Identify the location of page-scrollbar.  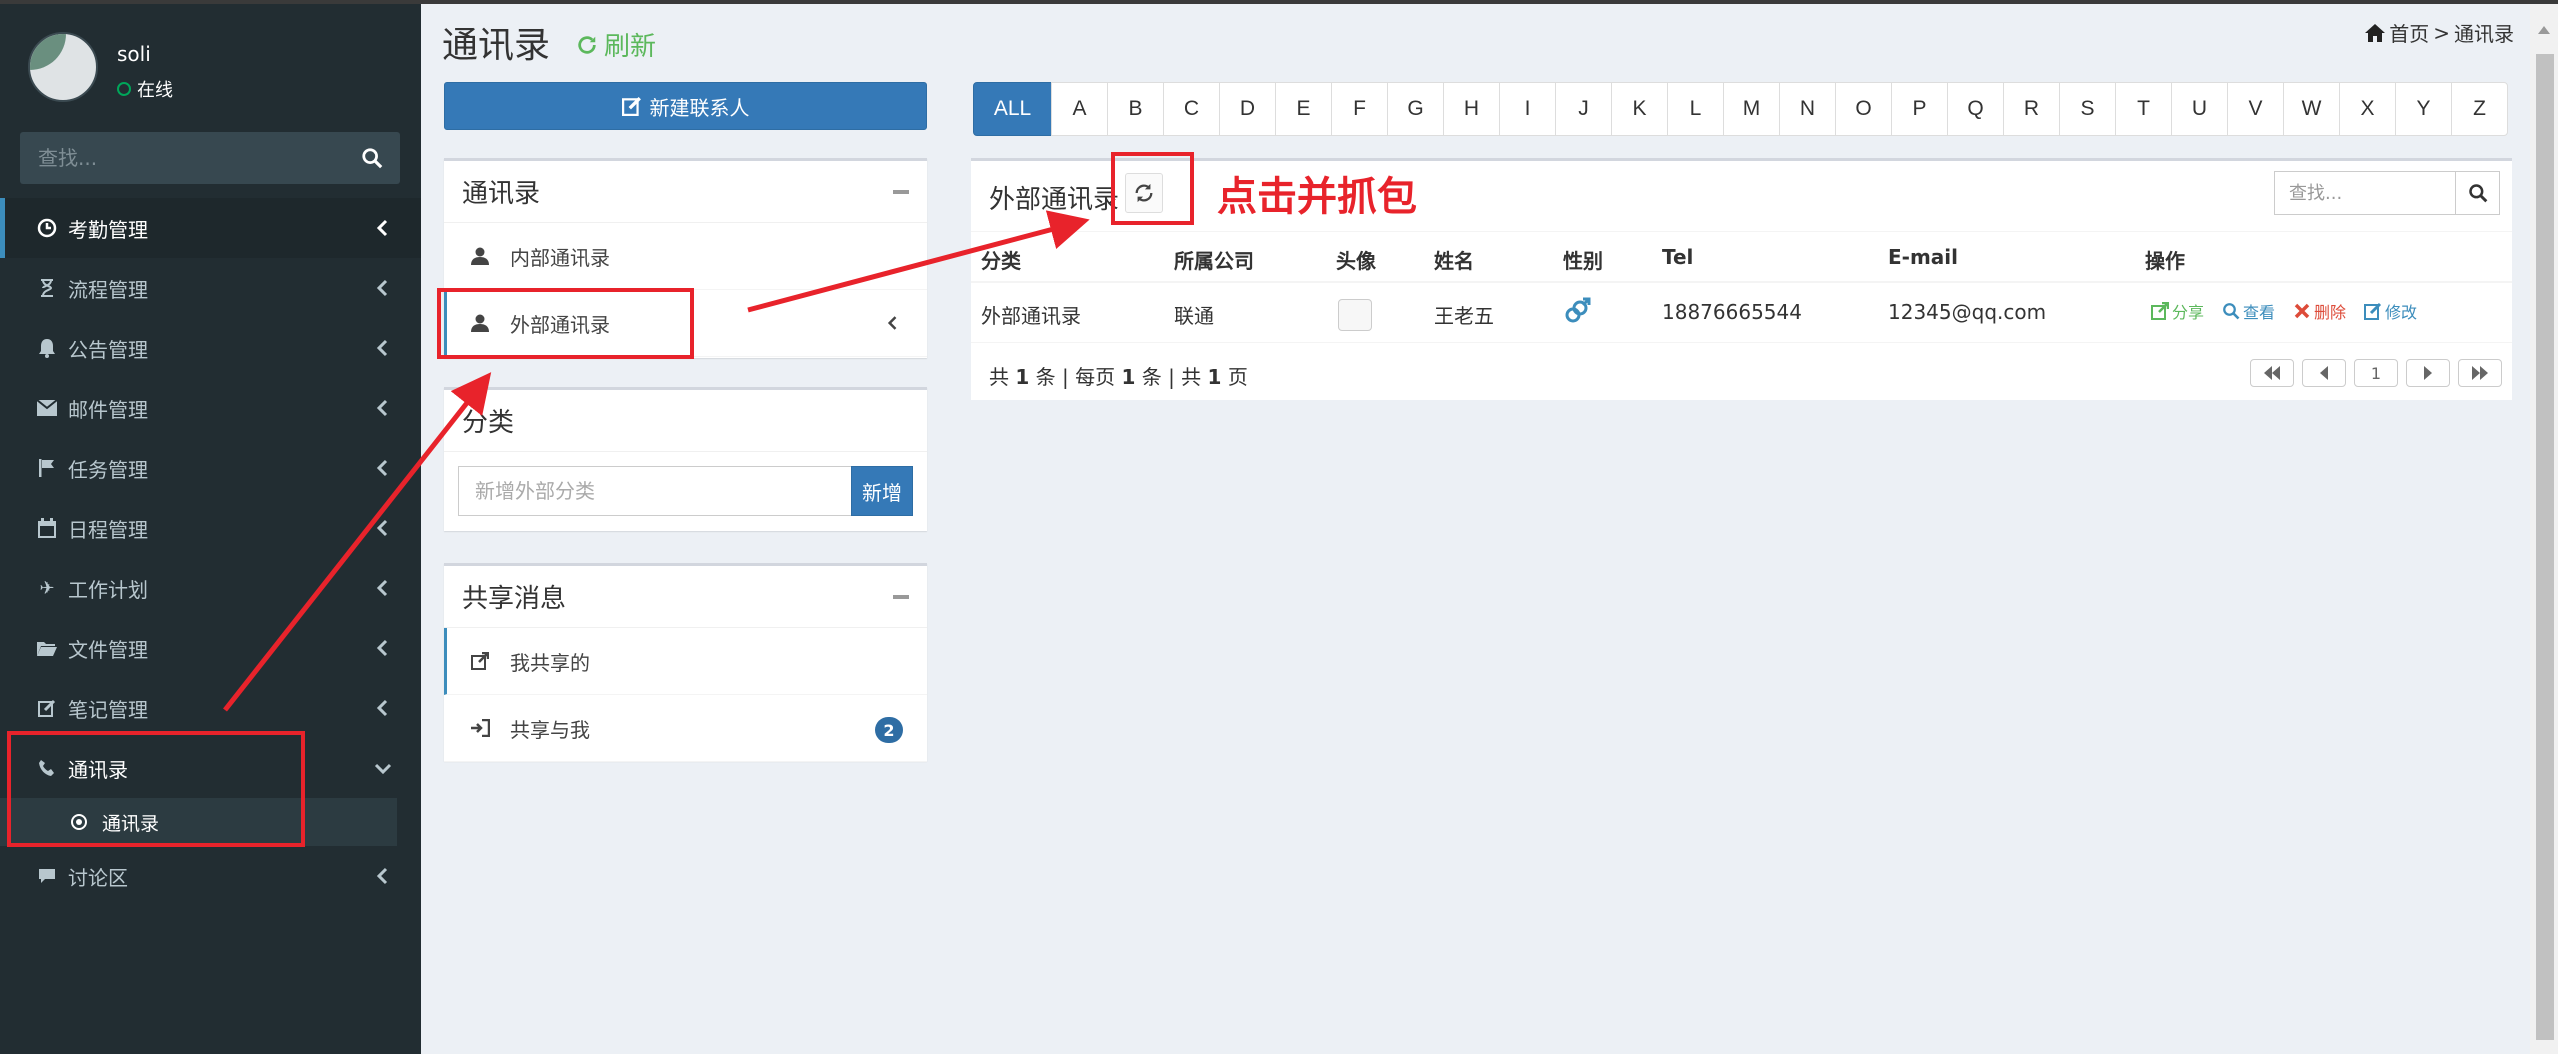
(2544, 529).